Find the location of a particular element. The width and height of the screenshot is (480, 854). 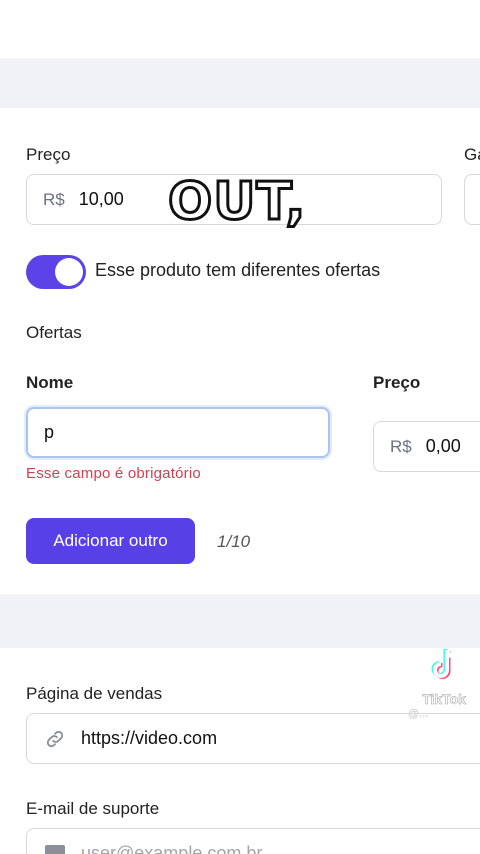

section-divider-middle is located at coordinates (240, 621).